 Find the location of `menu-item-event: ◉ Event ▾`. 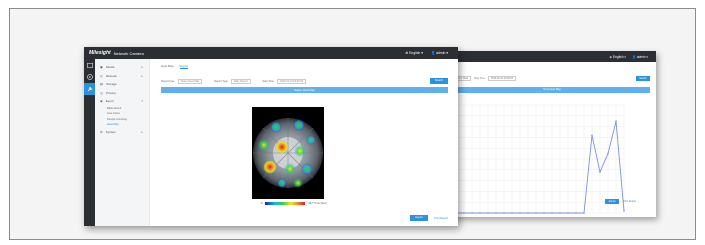

menu-item-event: ◉ Event ▾ is located at coordinates (122, 101).